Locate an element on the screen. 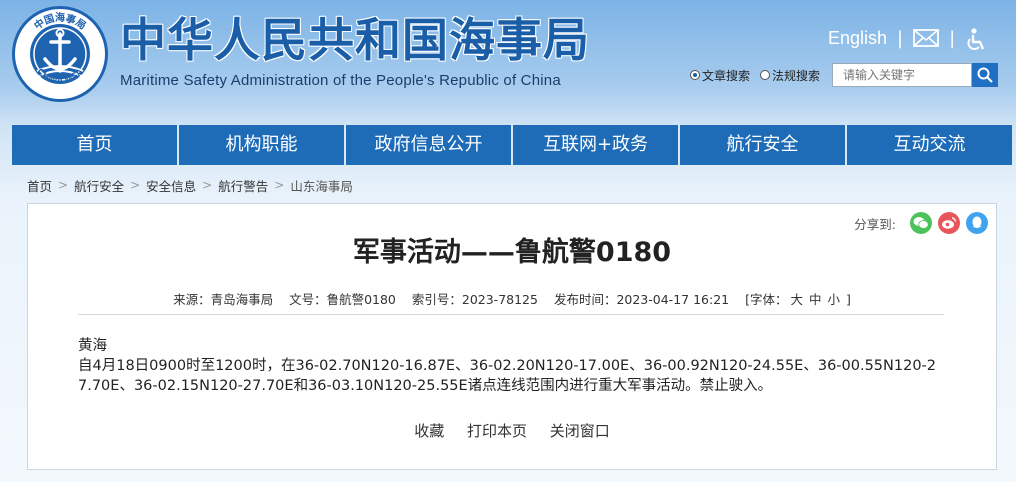  nav-item-gov-info: 政府信息公开 is located at coordinates (429, 145).